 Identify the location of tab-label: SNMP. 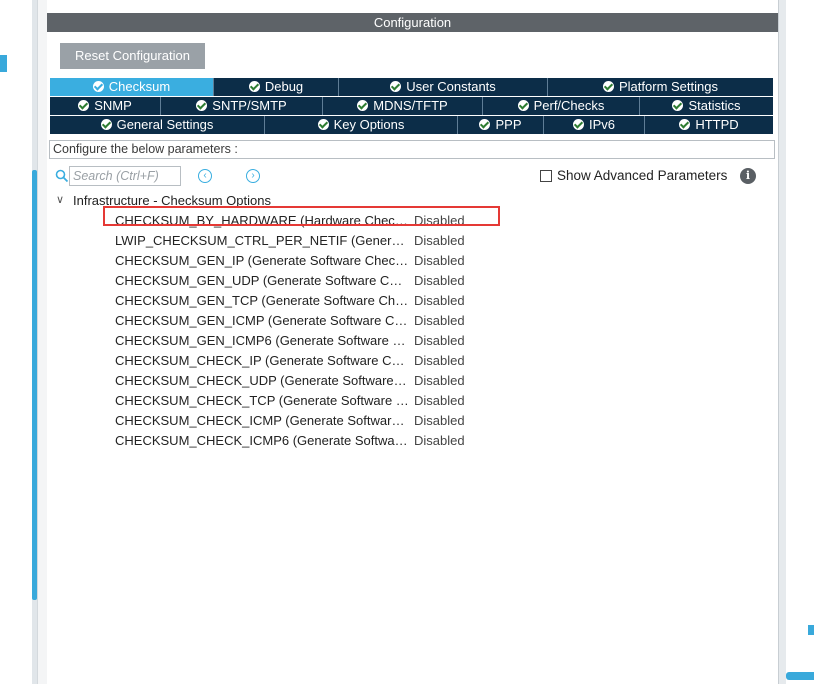
(113, 105).